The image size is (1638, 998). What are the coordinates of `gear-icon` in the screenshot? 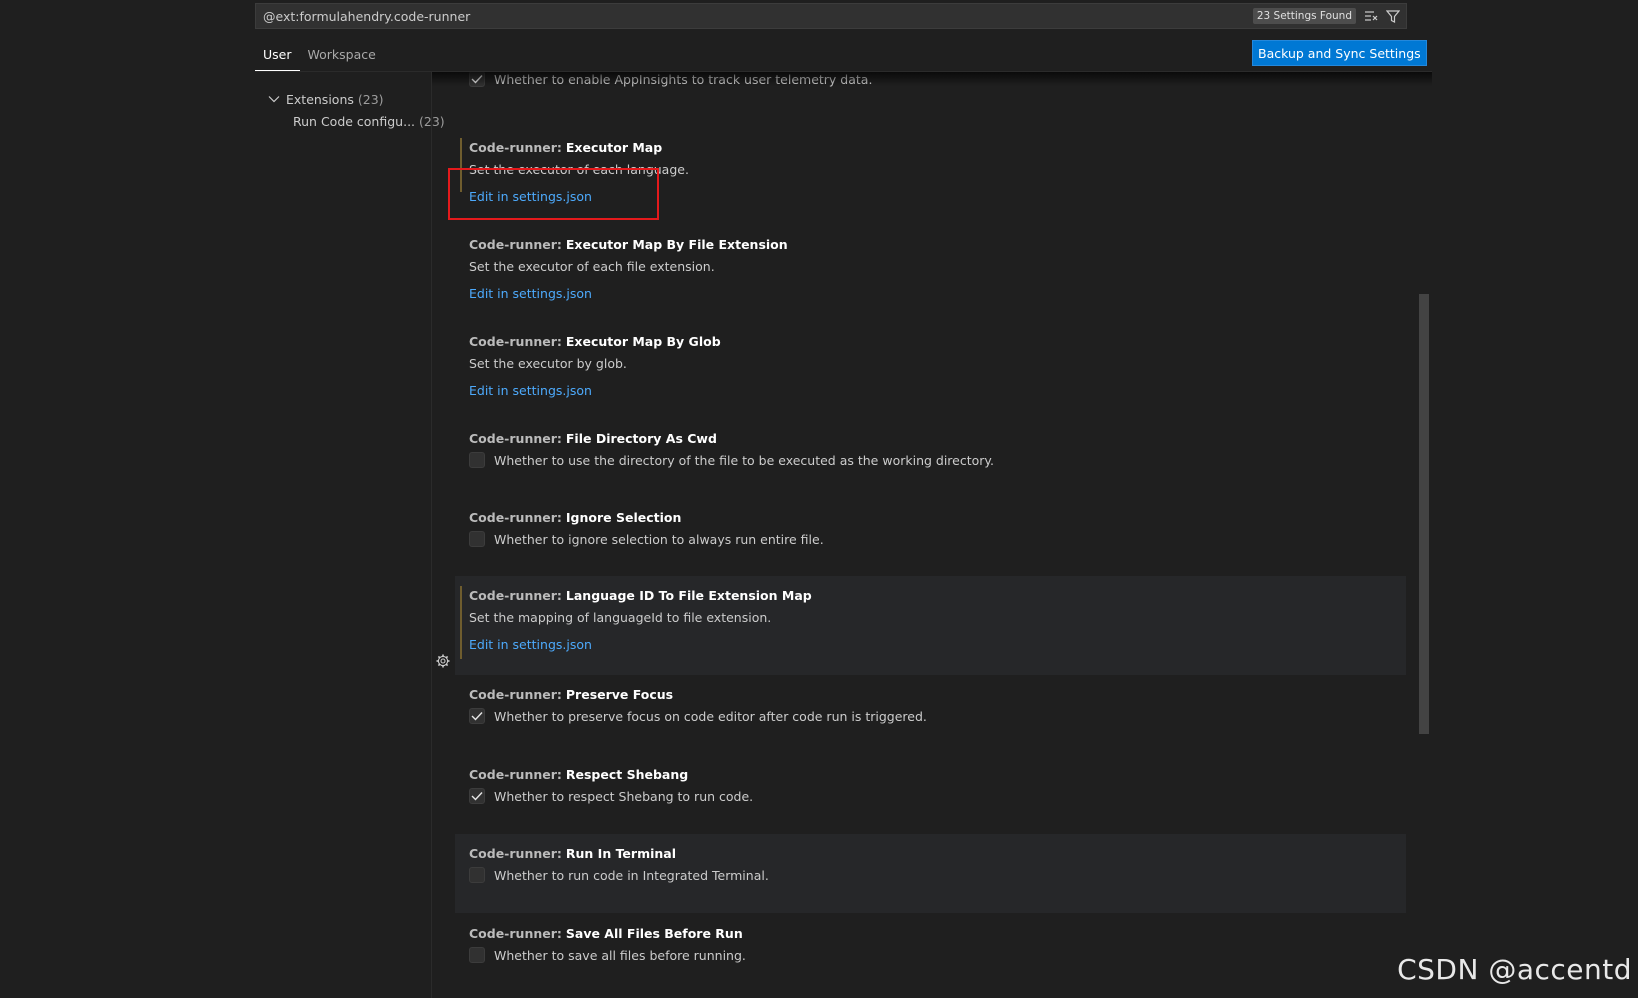 It's located at (443, 661).